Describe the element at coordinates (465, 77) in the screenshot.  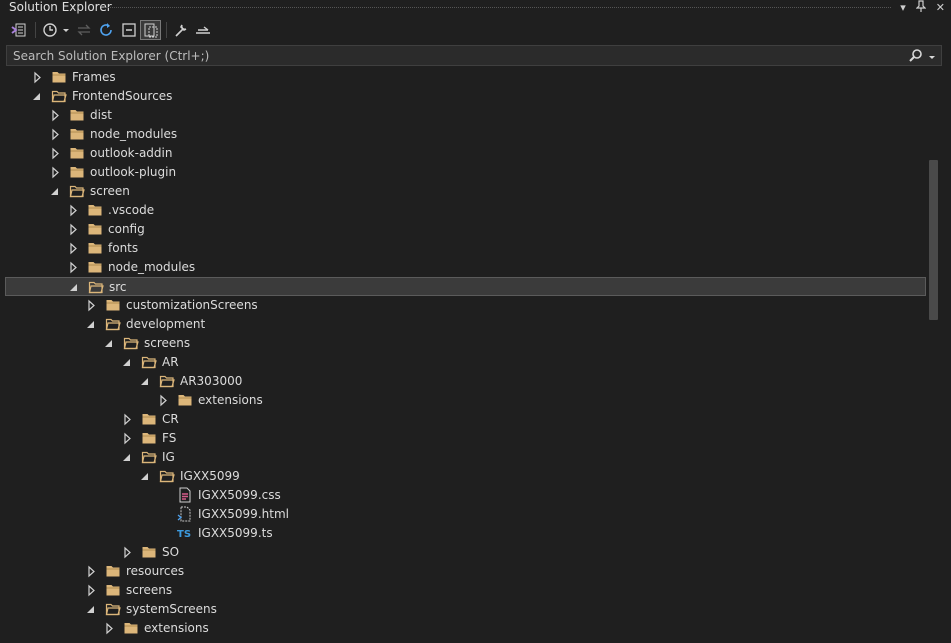
I see `tree-folder-row: Frames` at that location.